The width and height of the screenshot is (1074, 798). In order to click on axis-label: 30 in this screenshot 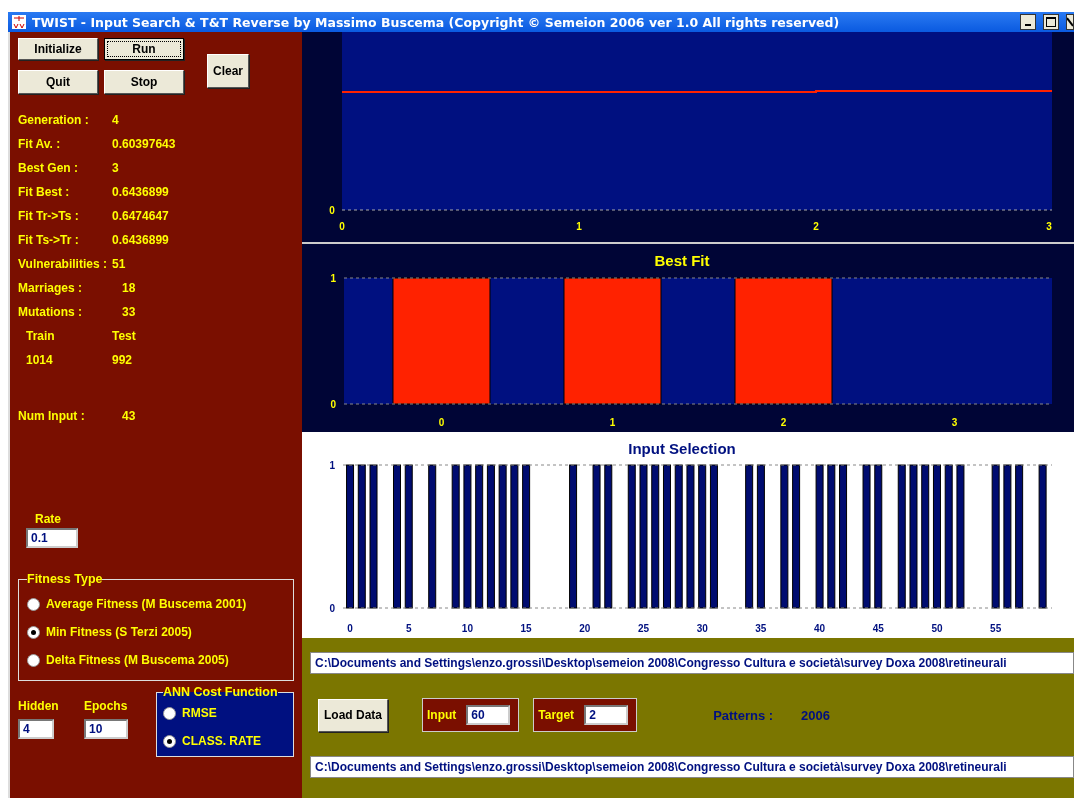, I will do `click(702, 628)`.